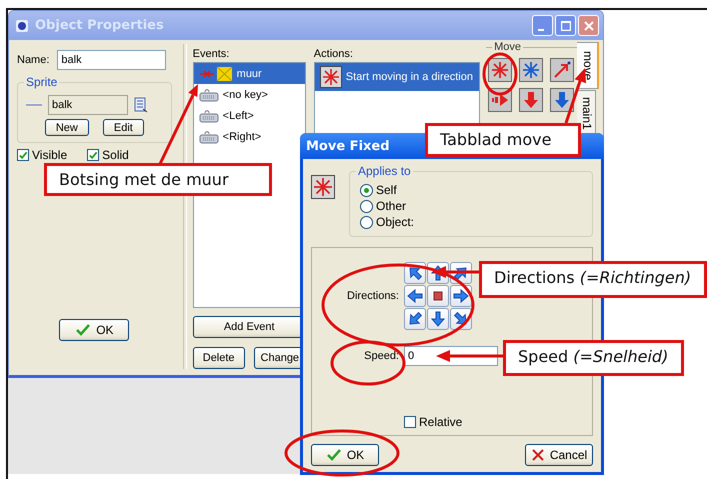  I want to click on cancel-button: Cancel, so click(559, 455).